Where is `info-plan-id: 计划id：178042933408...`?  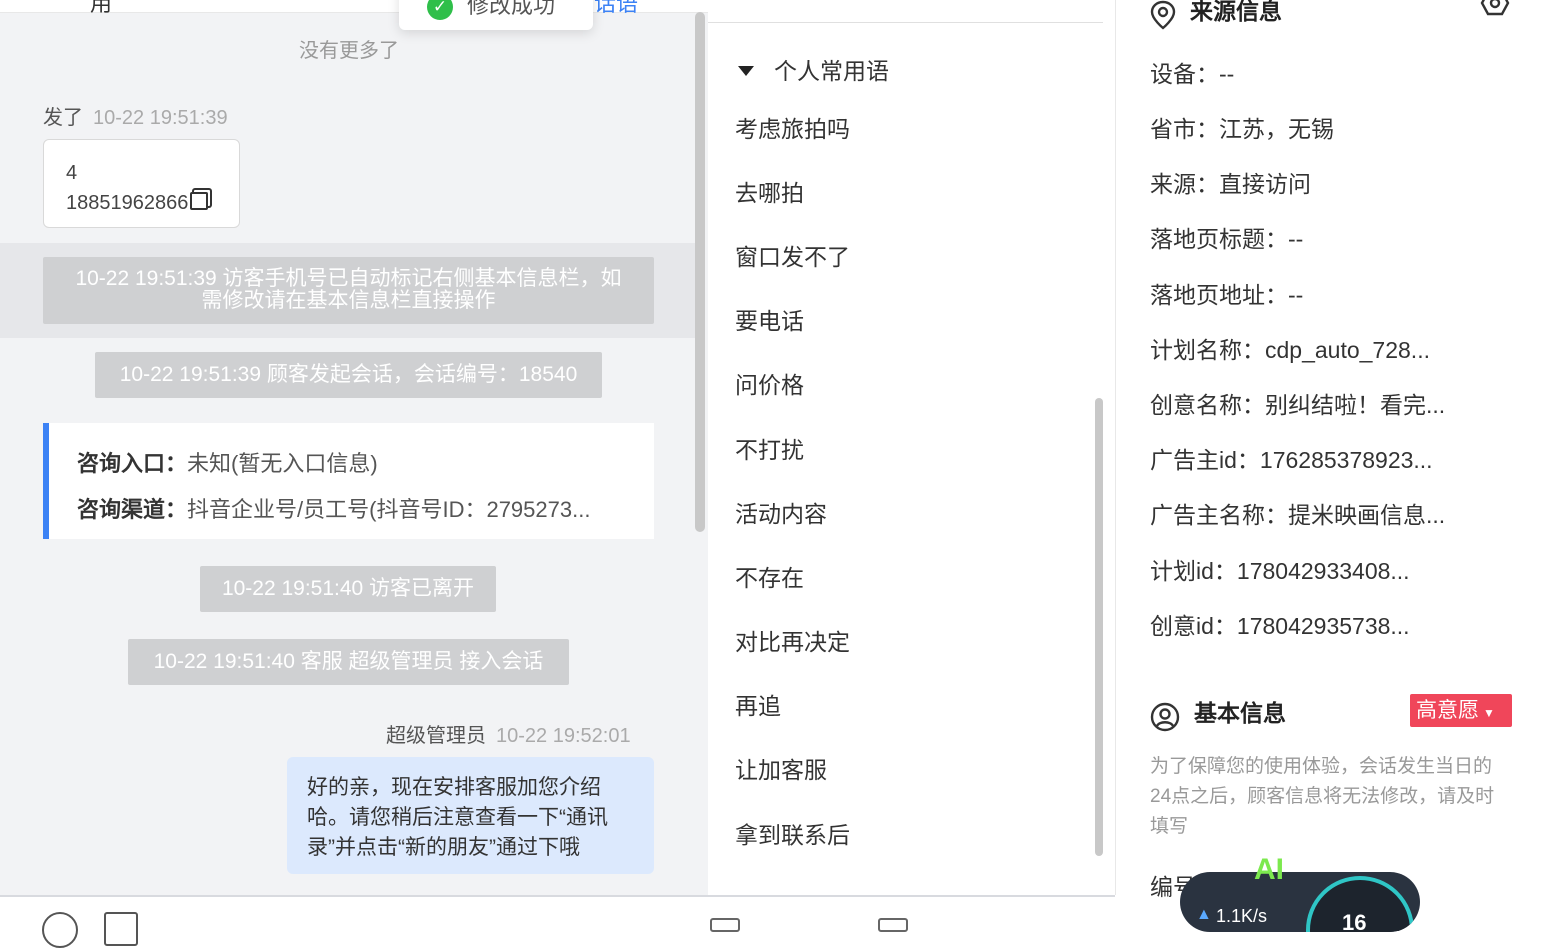
info-plan-id: 计划id：178042933408... is located at coordinates (1280, 571).